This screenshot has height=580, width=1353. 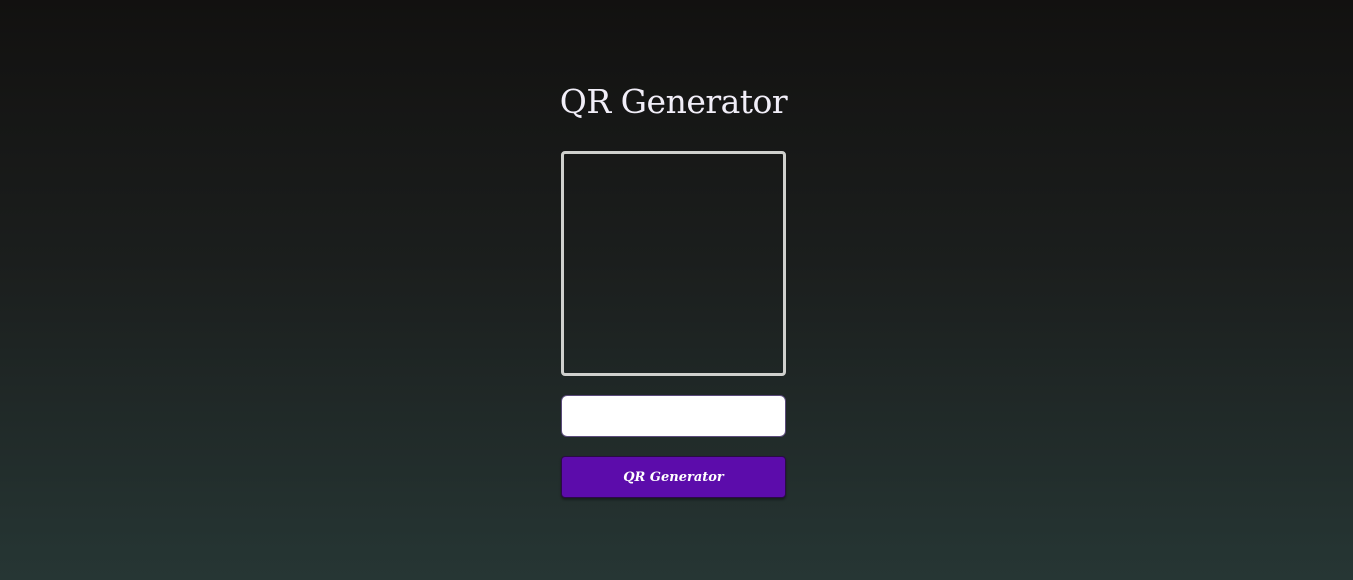 I want to click on qr-text-input, so click(x=673, y=416).